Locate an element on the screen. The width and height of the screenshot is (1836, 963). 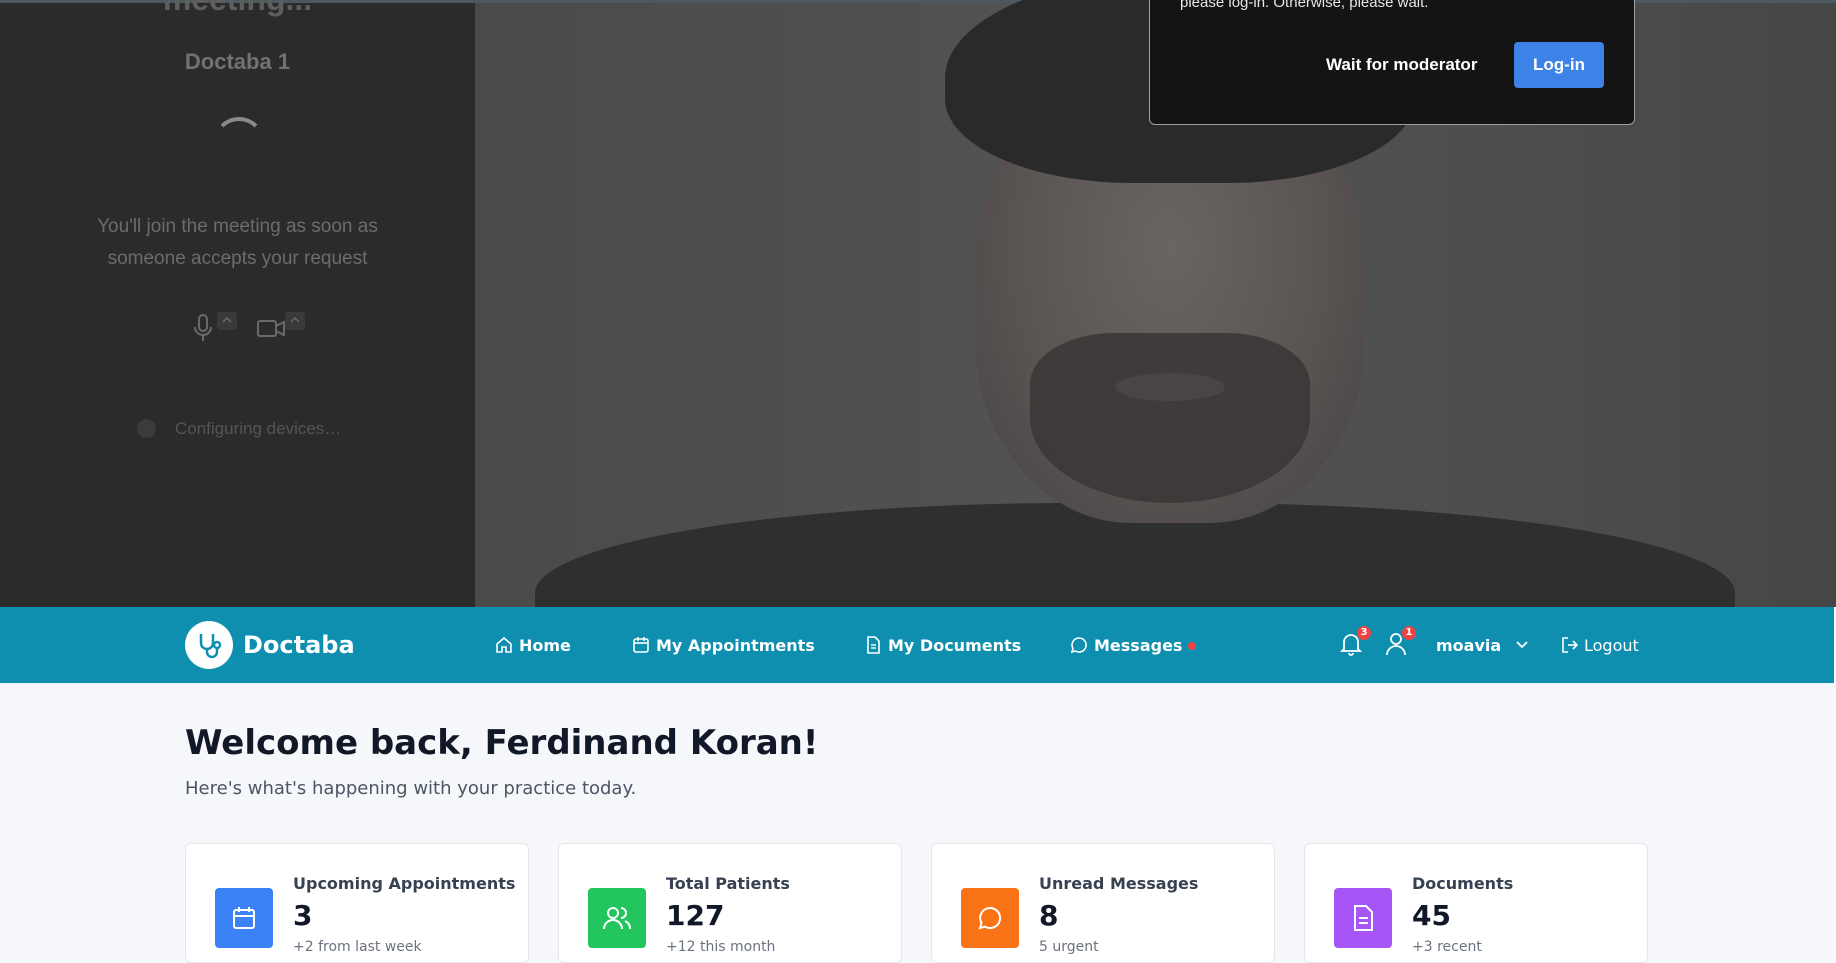
card-value: 127 is located at coordinates (695, 915).